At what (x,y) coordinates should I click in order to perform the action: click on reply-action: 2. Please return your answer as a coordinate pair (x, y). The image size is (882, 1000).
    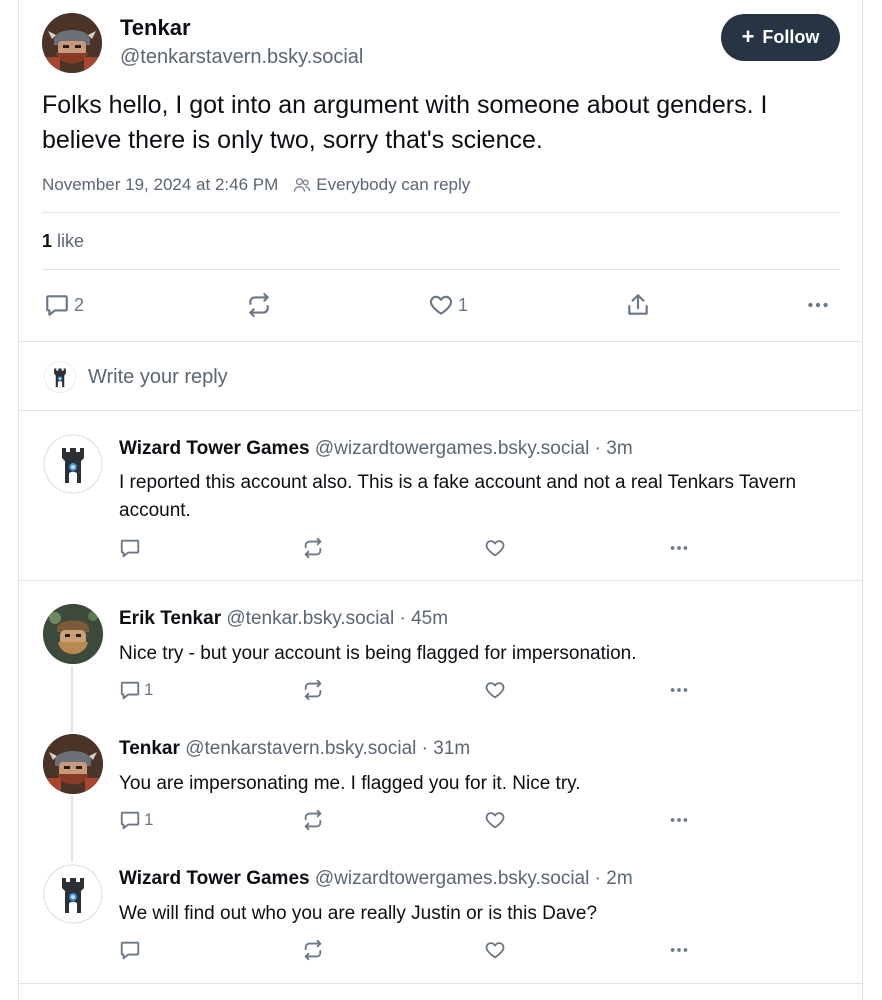
    Looking at the image, I should click on (64, 305).